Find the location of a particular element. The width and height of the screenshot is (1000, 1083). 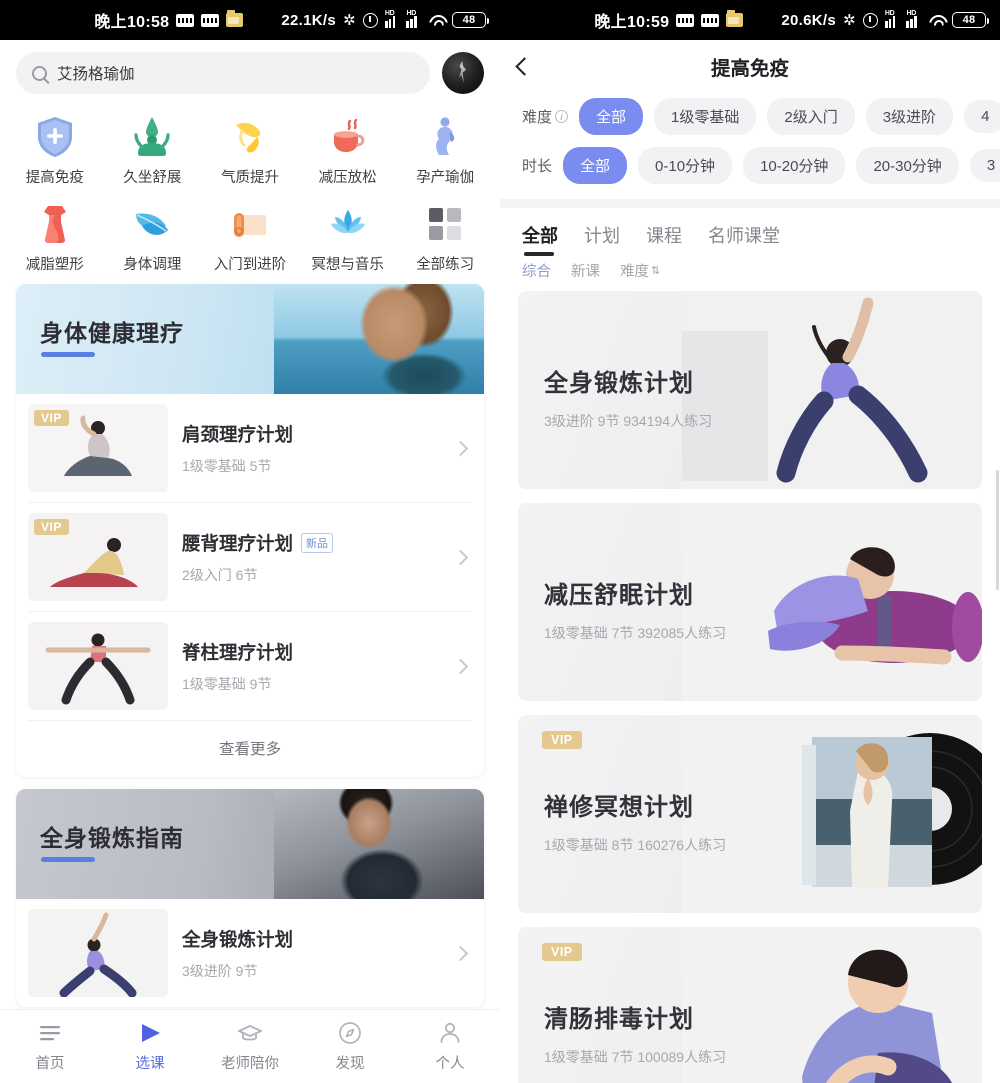

banner-photo is located at coordinates (379, 844).